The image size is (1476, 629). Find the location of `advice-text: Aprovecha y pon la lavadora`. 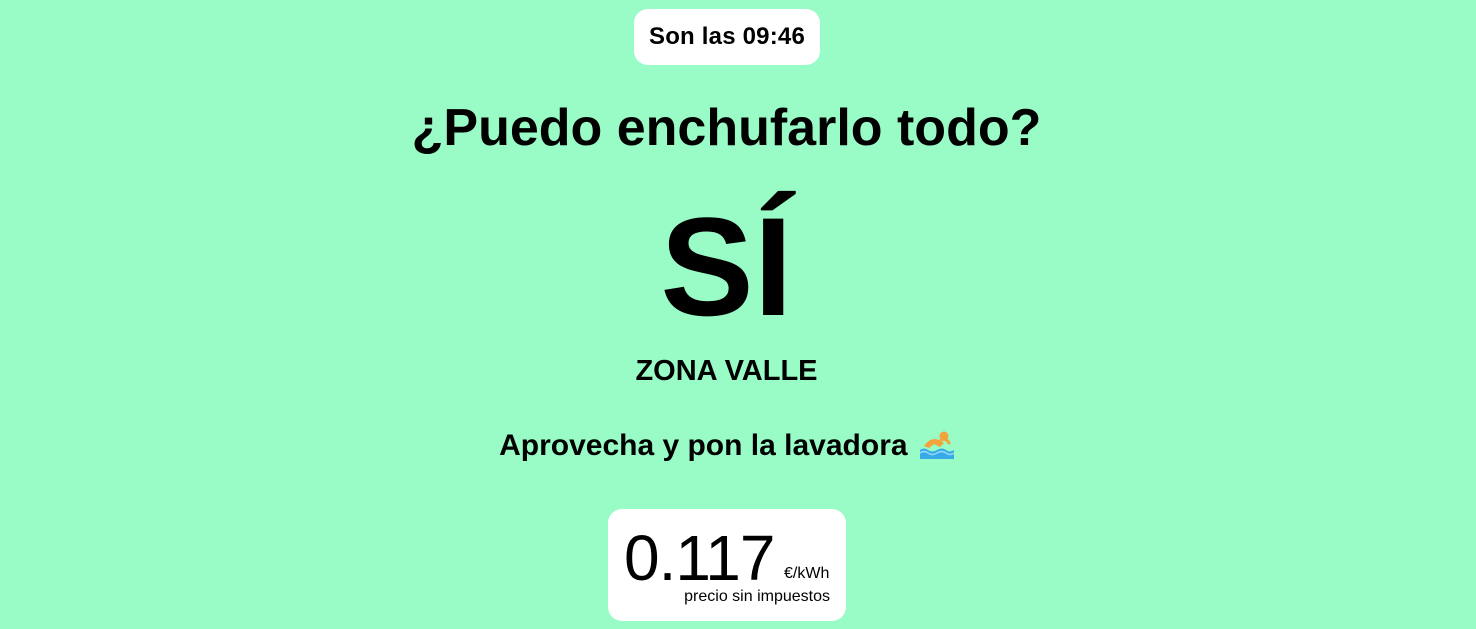

advice-text: Aprovecha y pon la lavadora is located at coordinates (703, 445).